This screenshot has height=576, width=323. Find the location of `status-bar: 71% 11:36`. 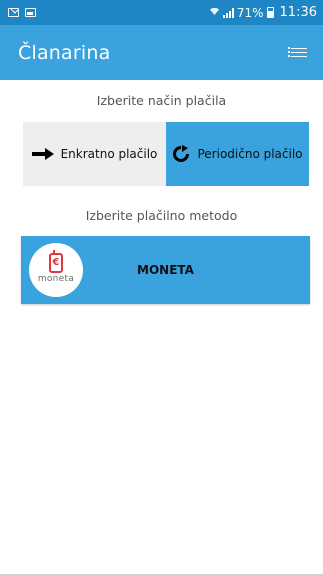

status-bar: 71% 11:36 is located at coordinates (161, 12).